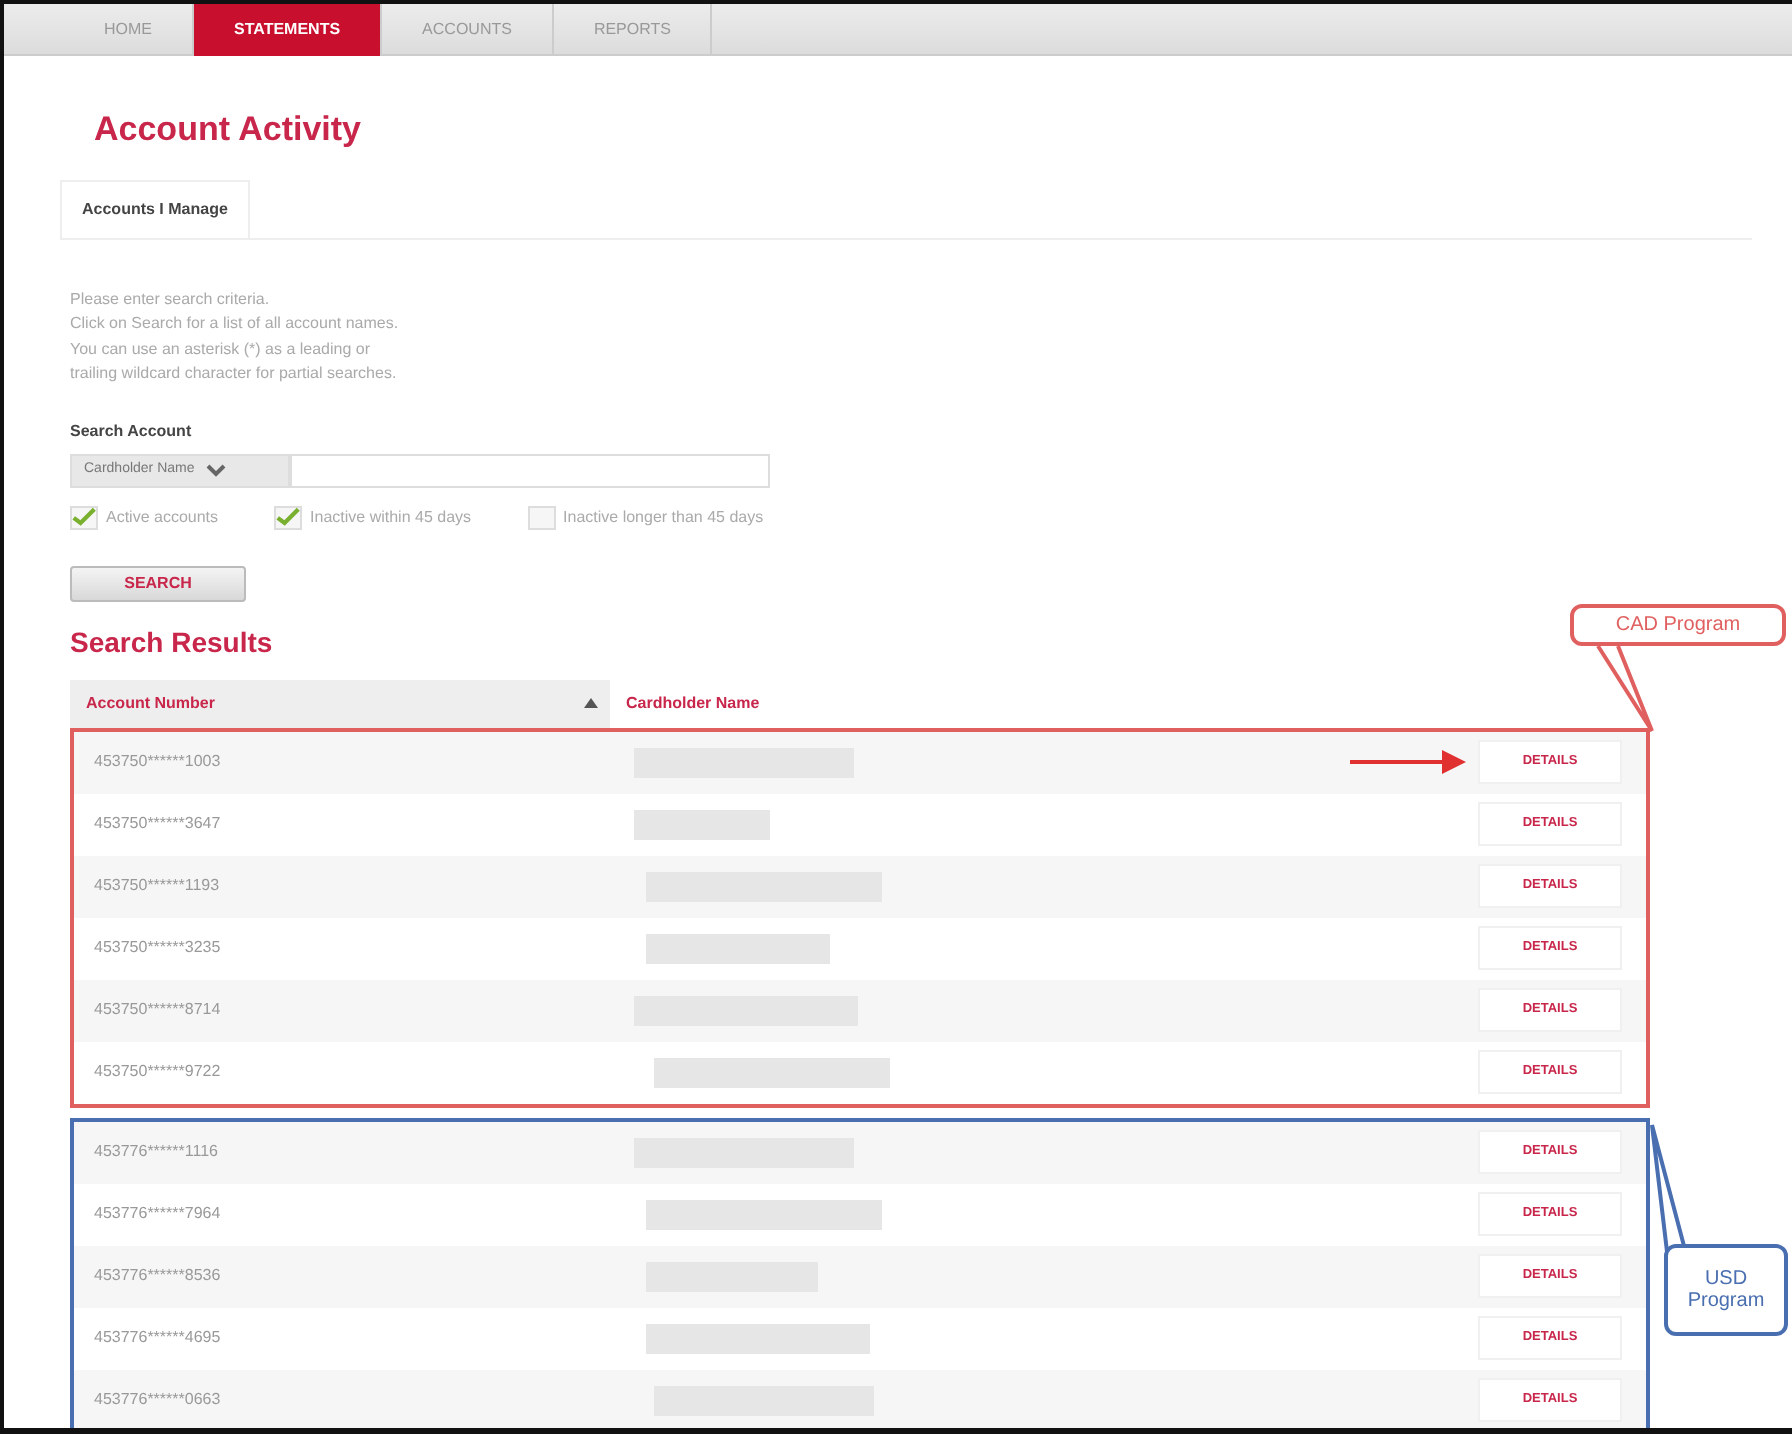 This screenshot has height=1434, width=1792. I want to click on instruction-text: Please enter search criteria., so click(171, 299).